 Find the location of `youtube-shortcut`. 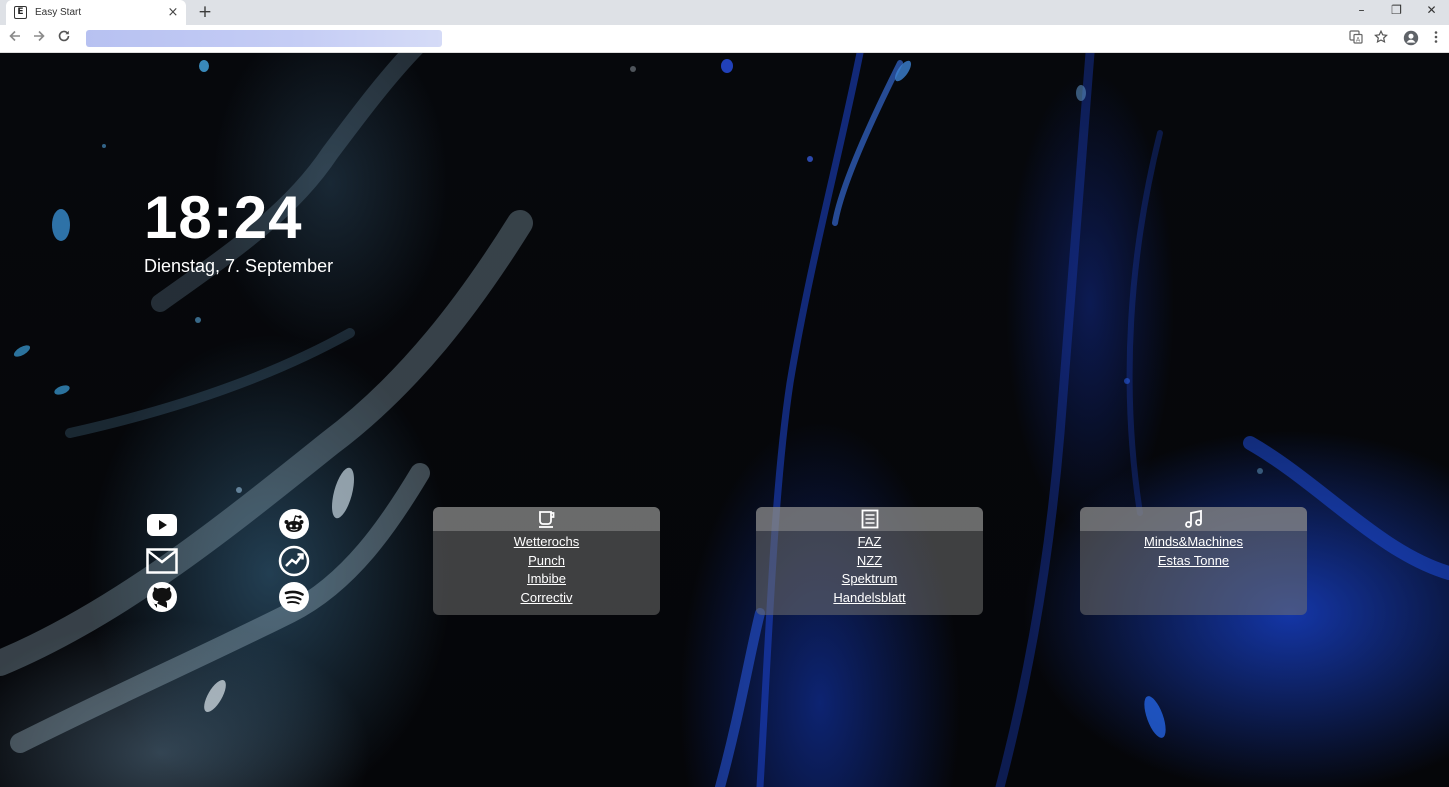

youtube-shortcut is located at coordinates (162, 525).